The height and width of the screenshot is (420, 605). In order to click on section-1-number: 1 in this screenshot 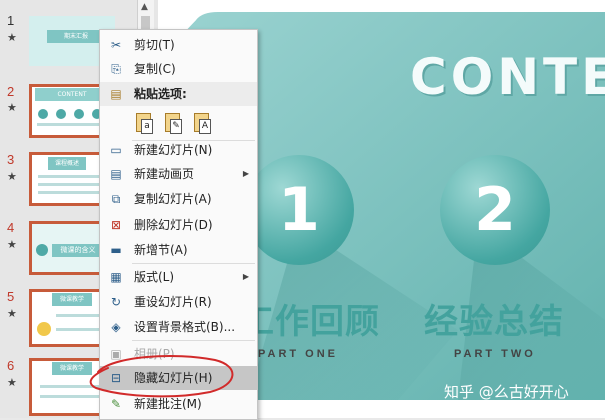, I will do `click(299, 210)`.